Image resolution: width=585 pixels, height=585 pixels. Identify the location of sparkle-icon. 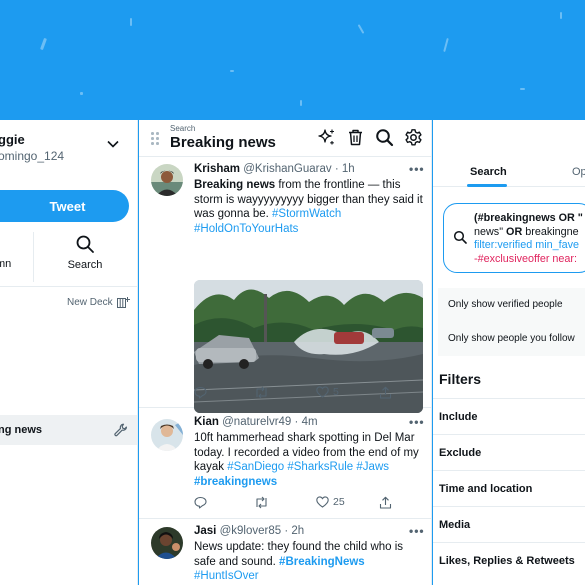
(326, 137).